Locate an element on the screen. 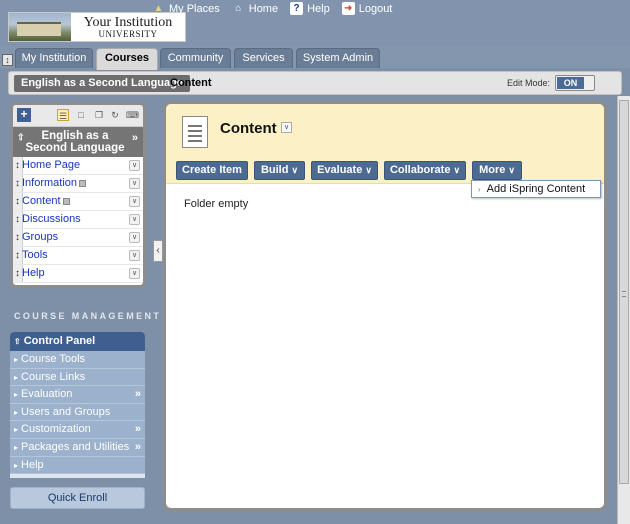  help-icon: ? is located at coordinates (297, 8).